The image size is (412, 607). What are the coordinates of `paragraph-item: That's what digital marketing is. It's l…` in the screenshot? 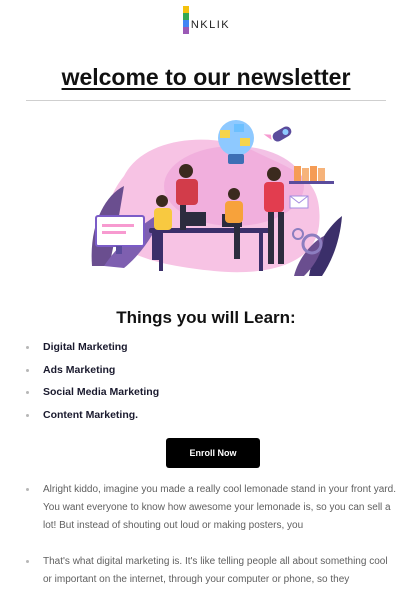 It's located at (211, 571).